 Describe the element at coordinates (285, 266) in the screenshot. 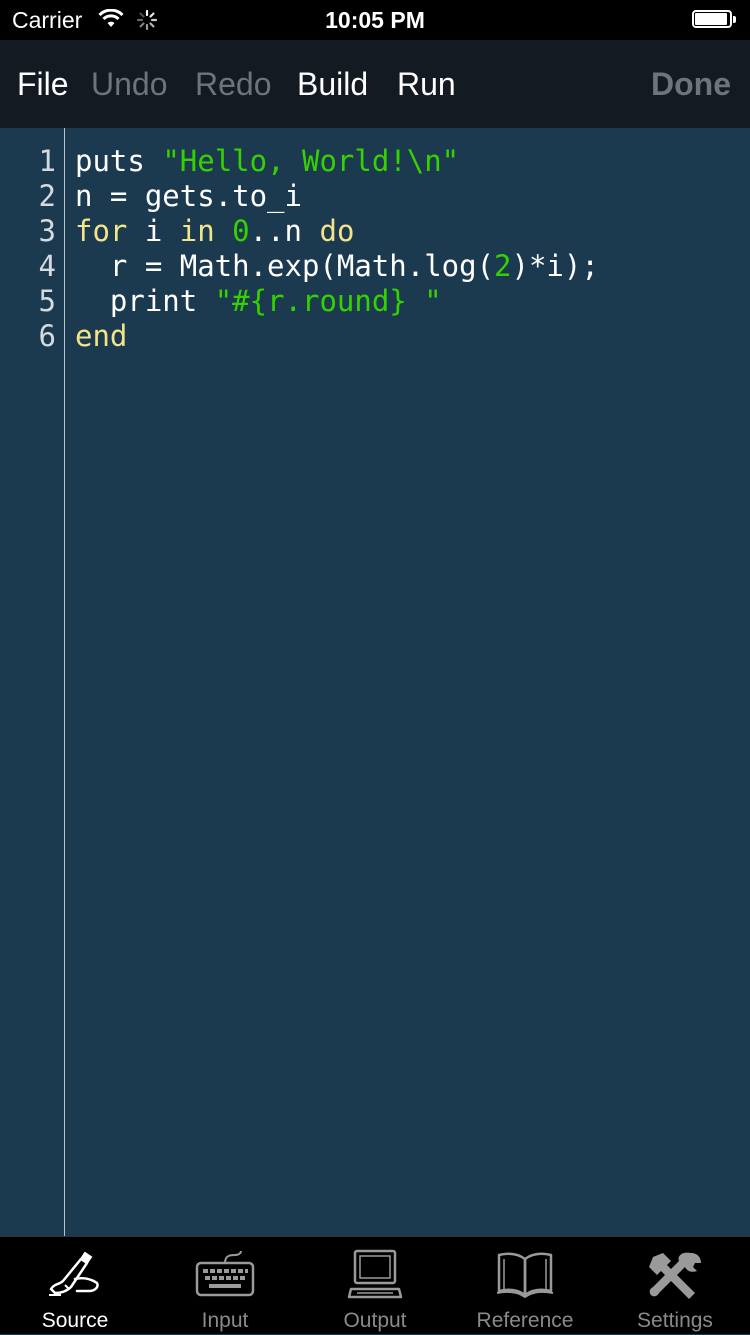

I see `code-token-plain: r = Math.exp(Math.log(` at that location.